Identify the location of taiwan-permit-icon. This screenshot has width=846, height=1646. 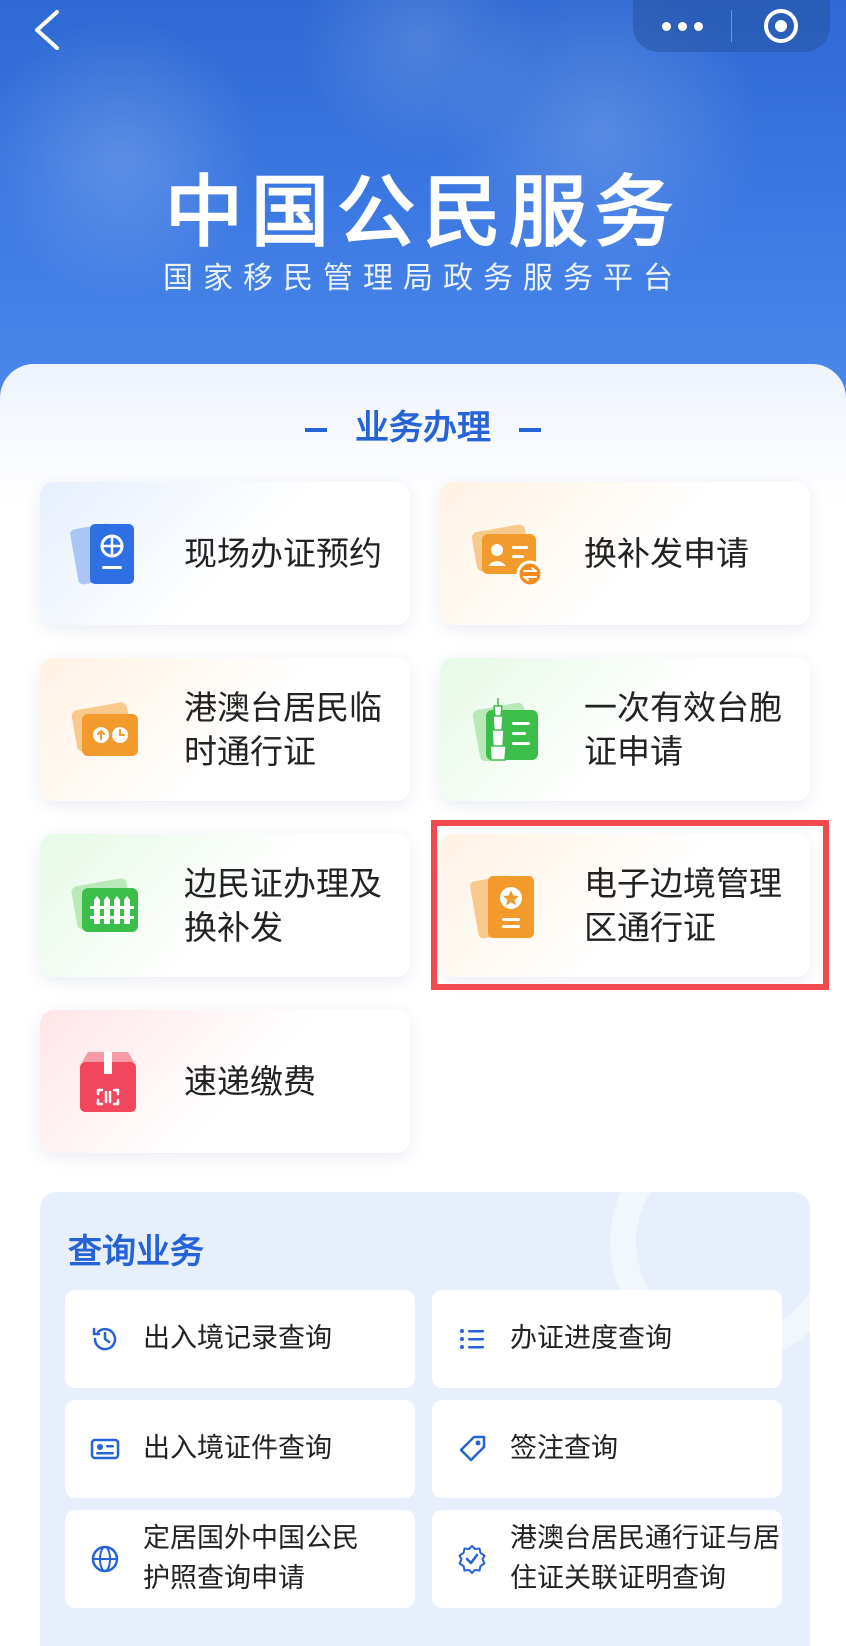
(505, 729).